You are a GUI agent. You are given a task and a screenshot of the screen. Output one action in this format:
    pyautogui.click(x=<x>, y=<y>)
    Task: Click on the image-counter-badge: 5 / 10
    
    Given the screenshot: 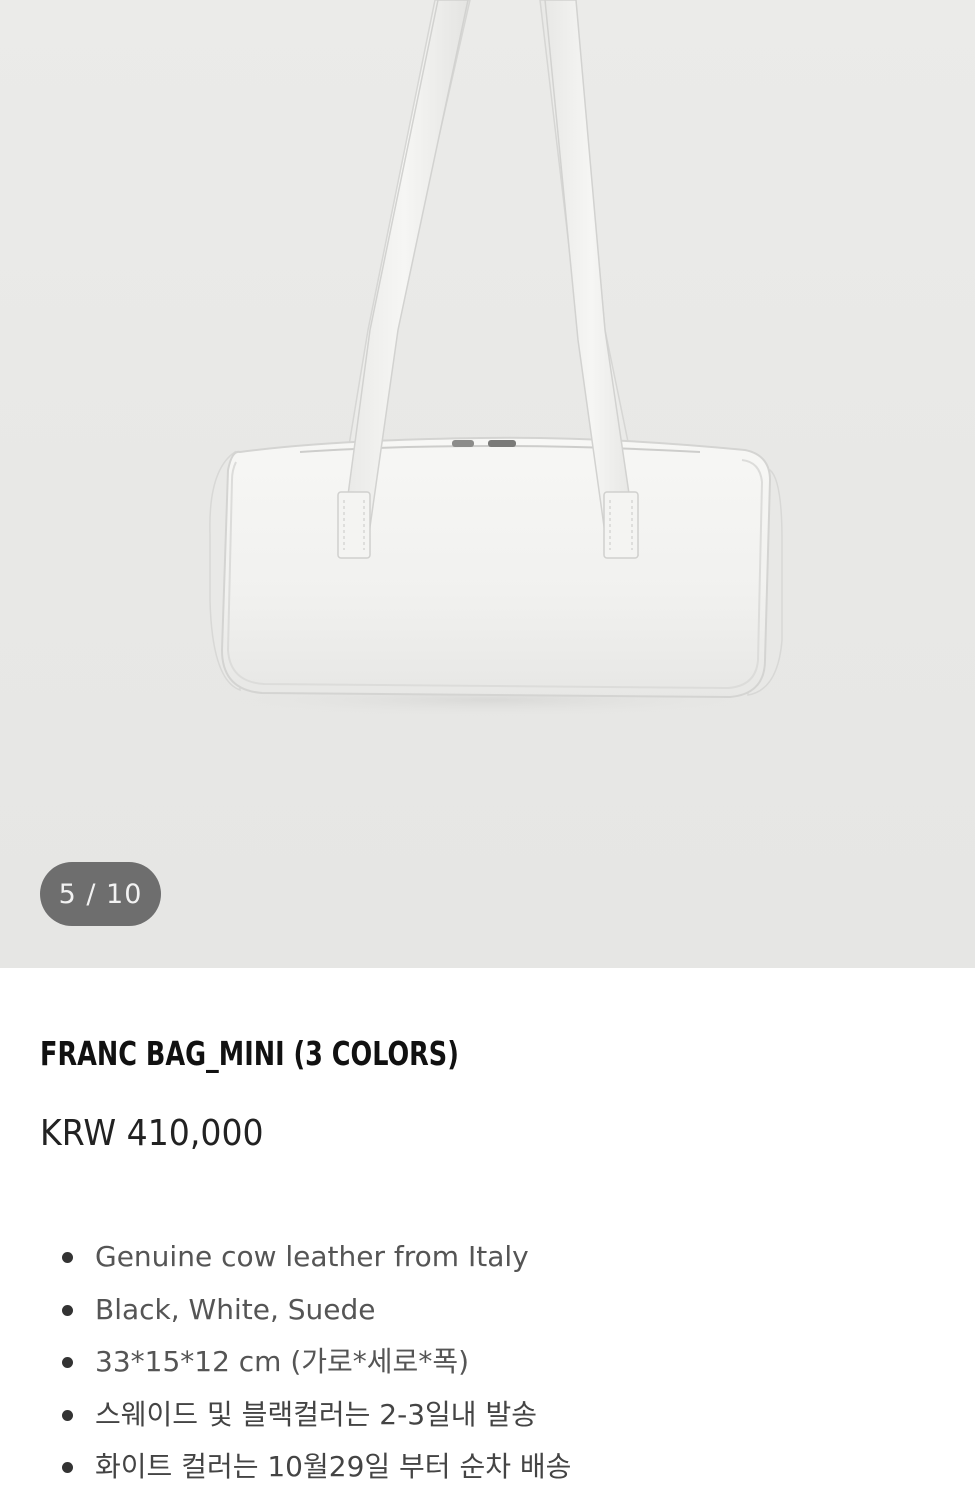 What is the action you would take?
    pyautogui.click(x=100, y=894)
    